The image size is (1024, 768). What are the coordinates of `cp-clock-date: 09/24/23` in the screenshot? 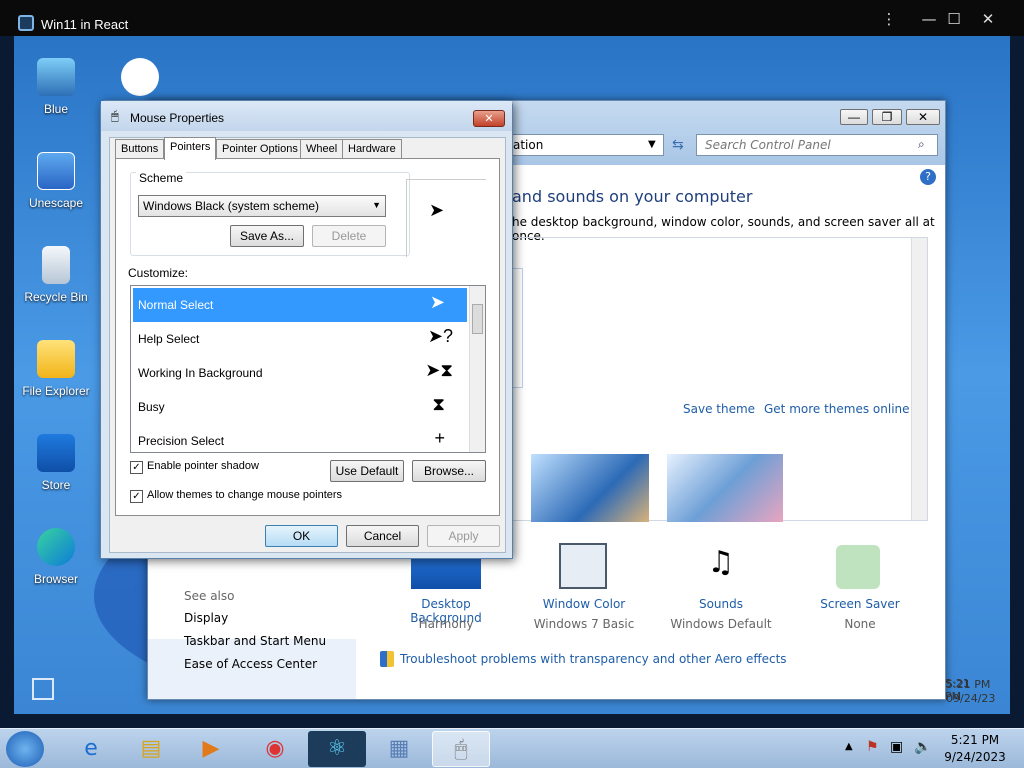 It's located at (971, 698).